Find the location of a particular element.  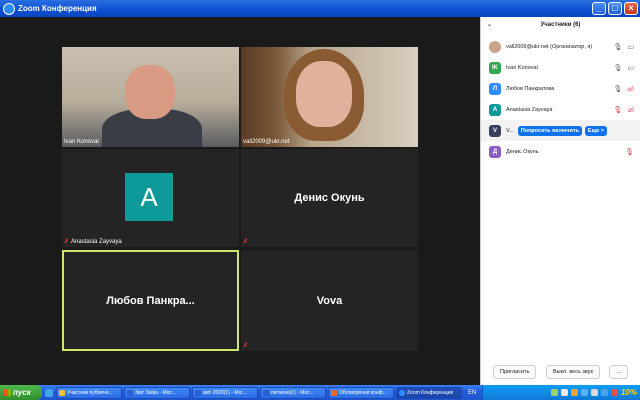

tile-name-label: vali2009@ukr.net is located at coordinates (266, 142).